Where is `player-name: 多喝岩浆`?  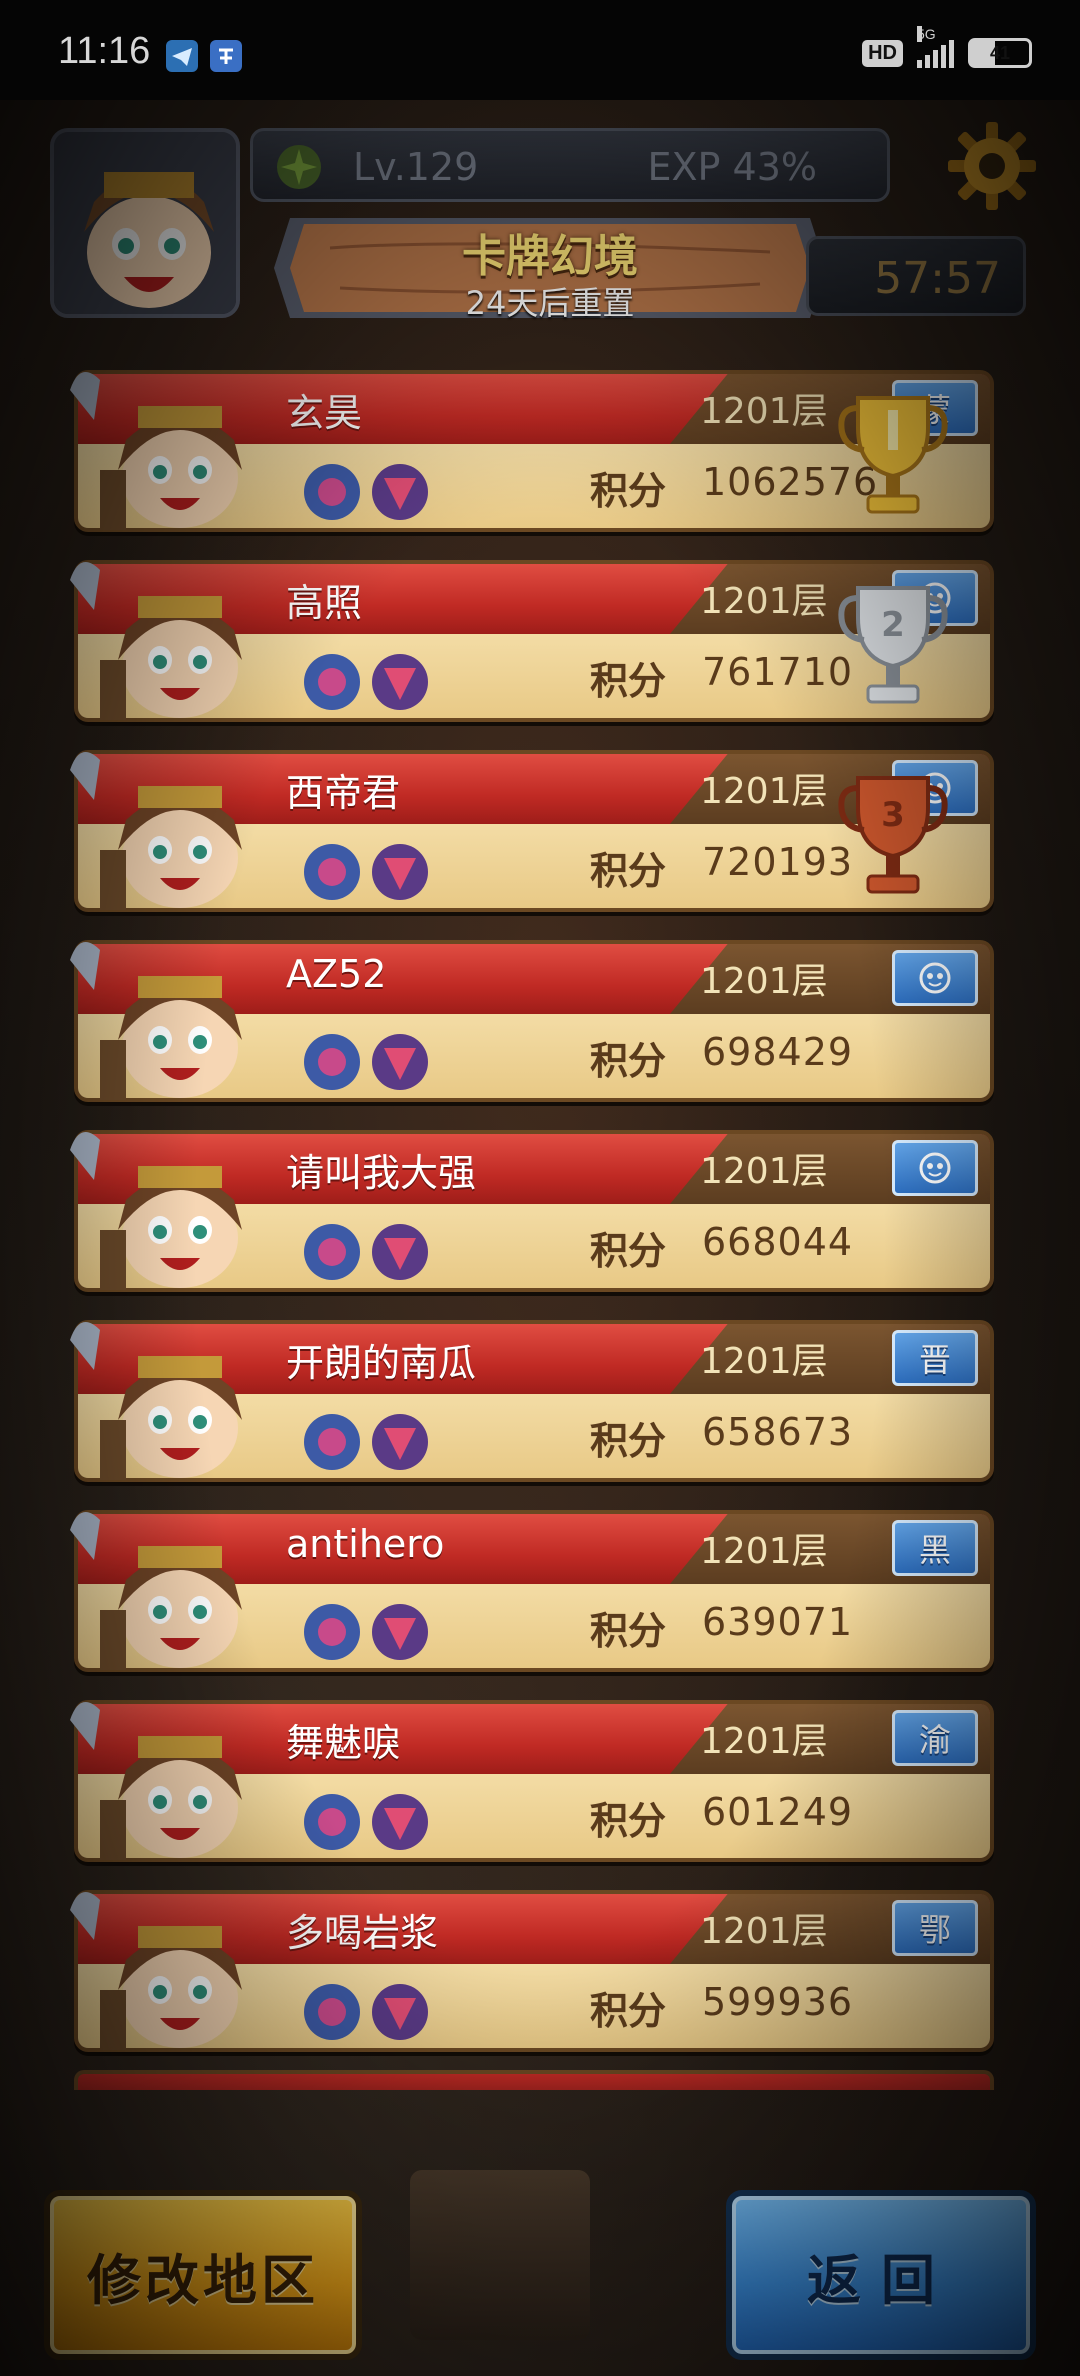
player-name: 多喝岩浆 is located at coordinates (362, 1933).